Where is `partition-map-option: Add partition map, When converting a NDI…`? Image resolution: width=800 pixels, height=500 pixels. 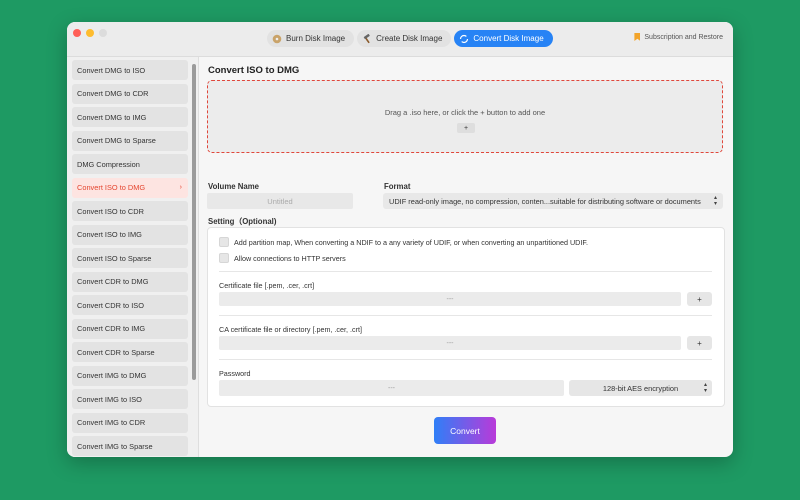 partition-map-option: Add partition map, When converting a NDI… is located at coordinates (403, 242).